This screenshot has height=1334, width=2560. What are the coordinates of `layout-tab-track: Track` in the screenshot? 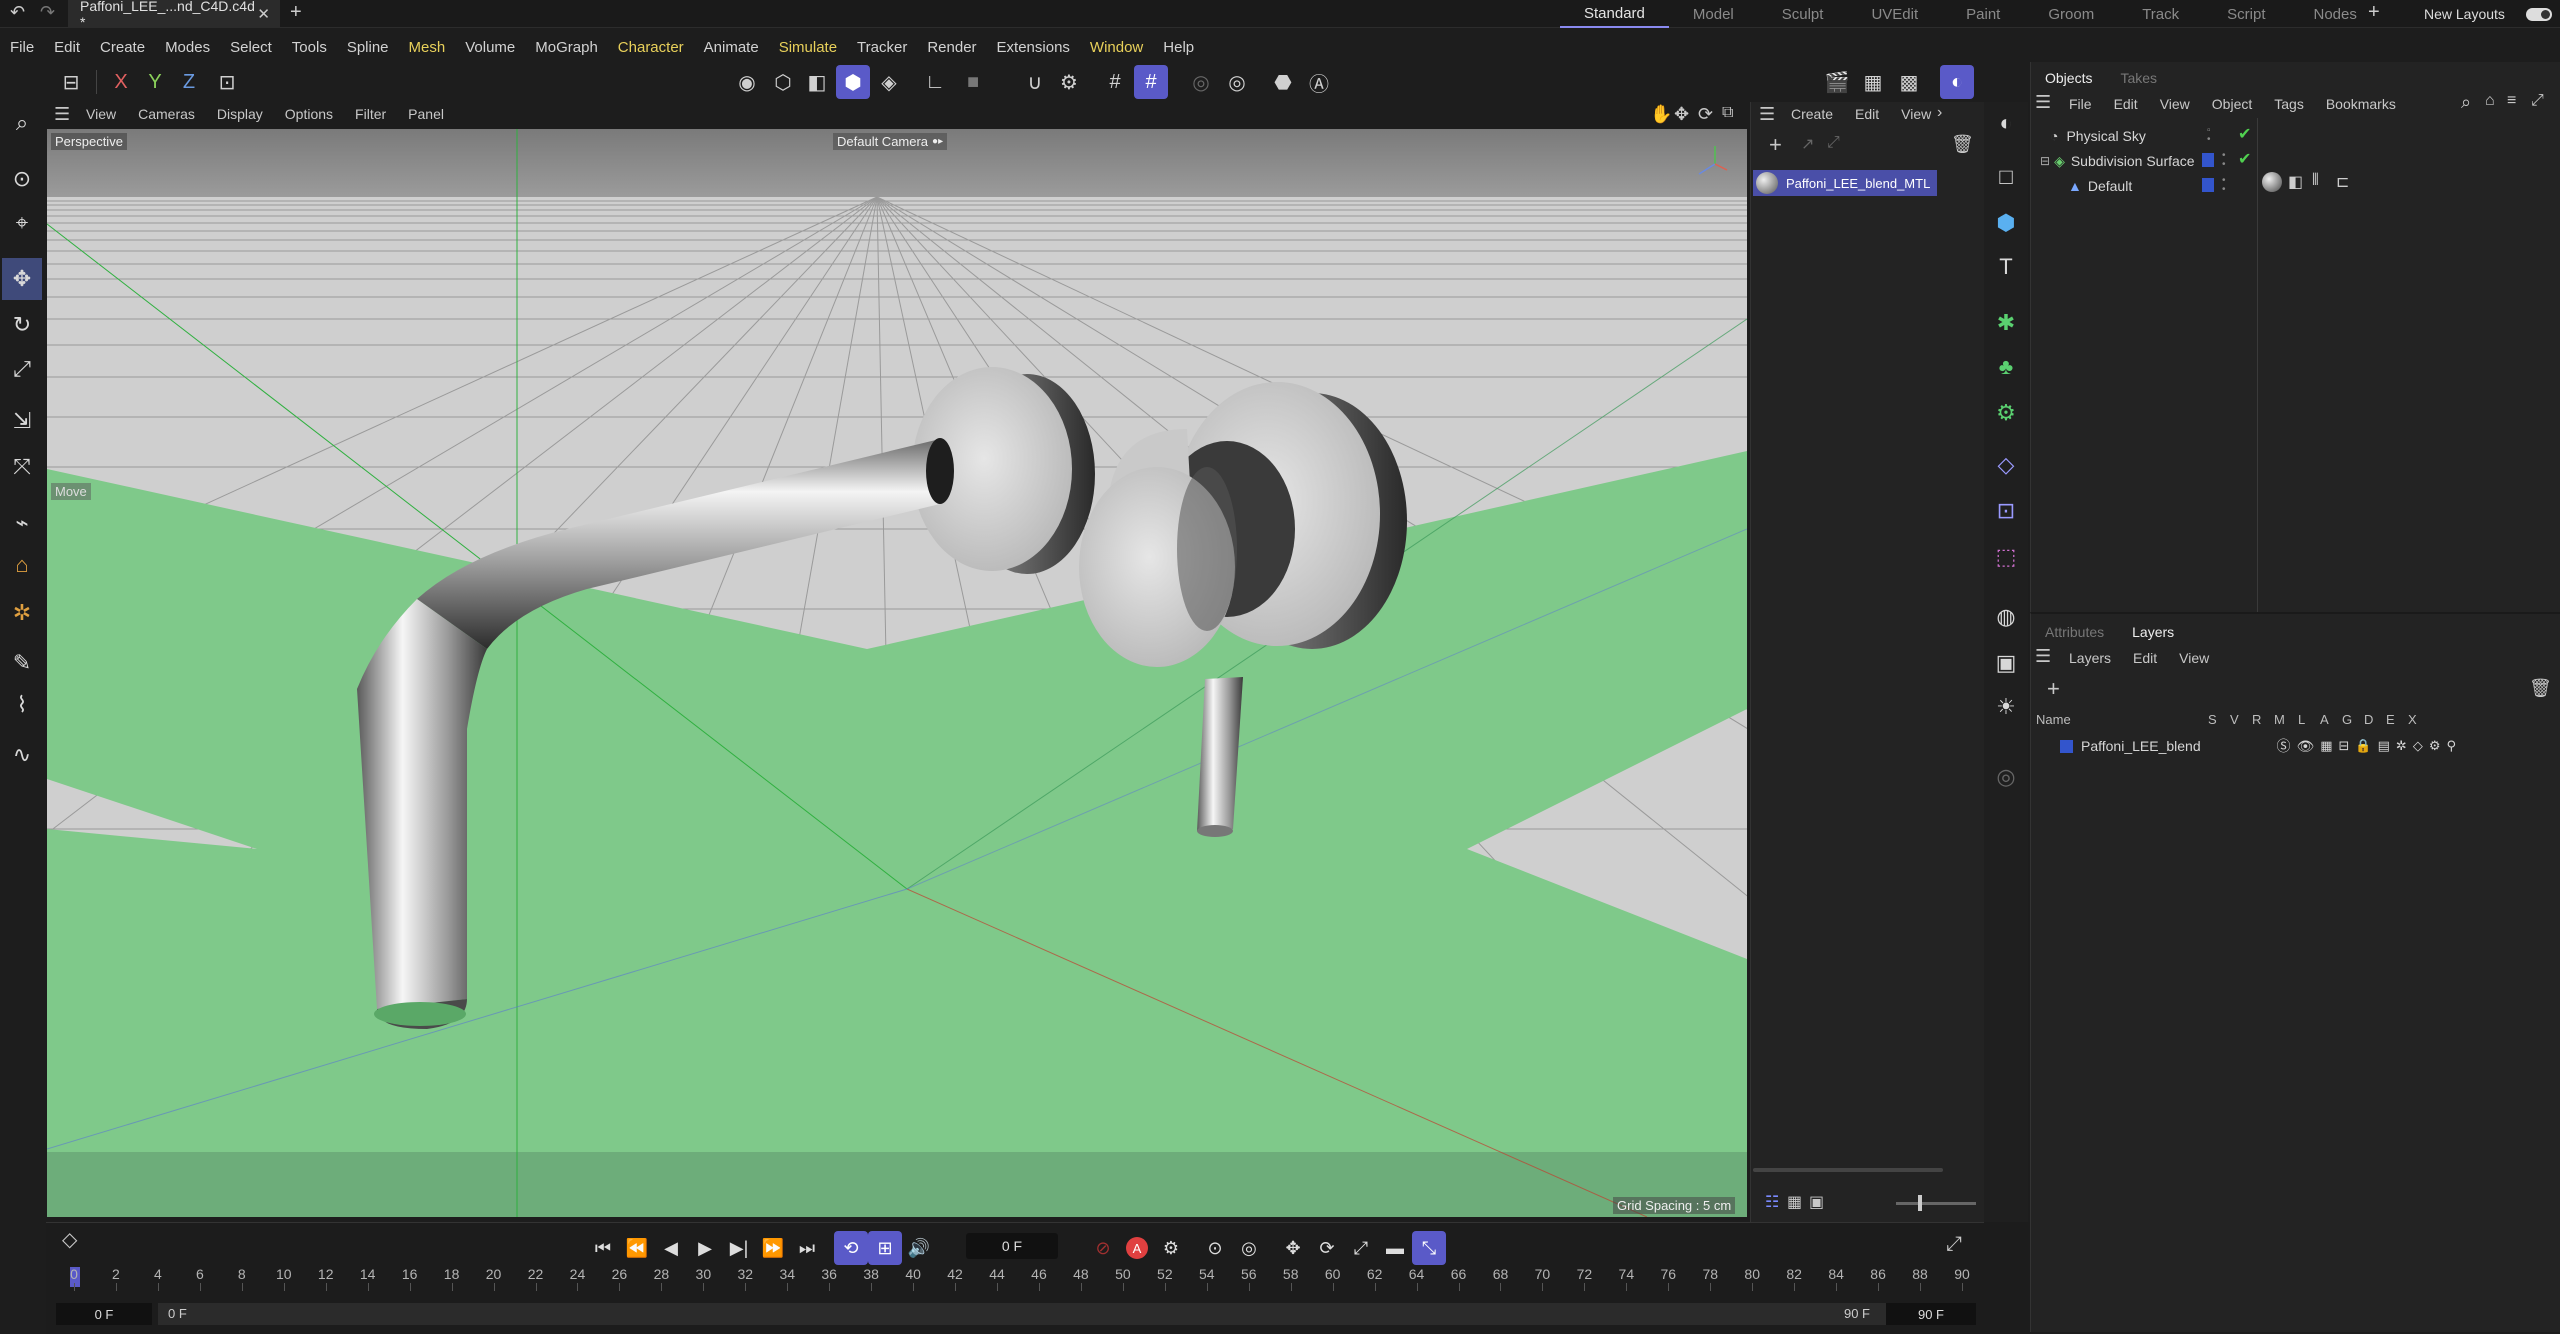 It's located at (2160, 14).